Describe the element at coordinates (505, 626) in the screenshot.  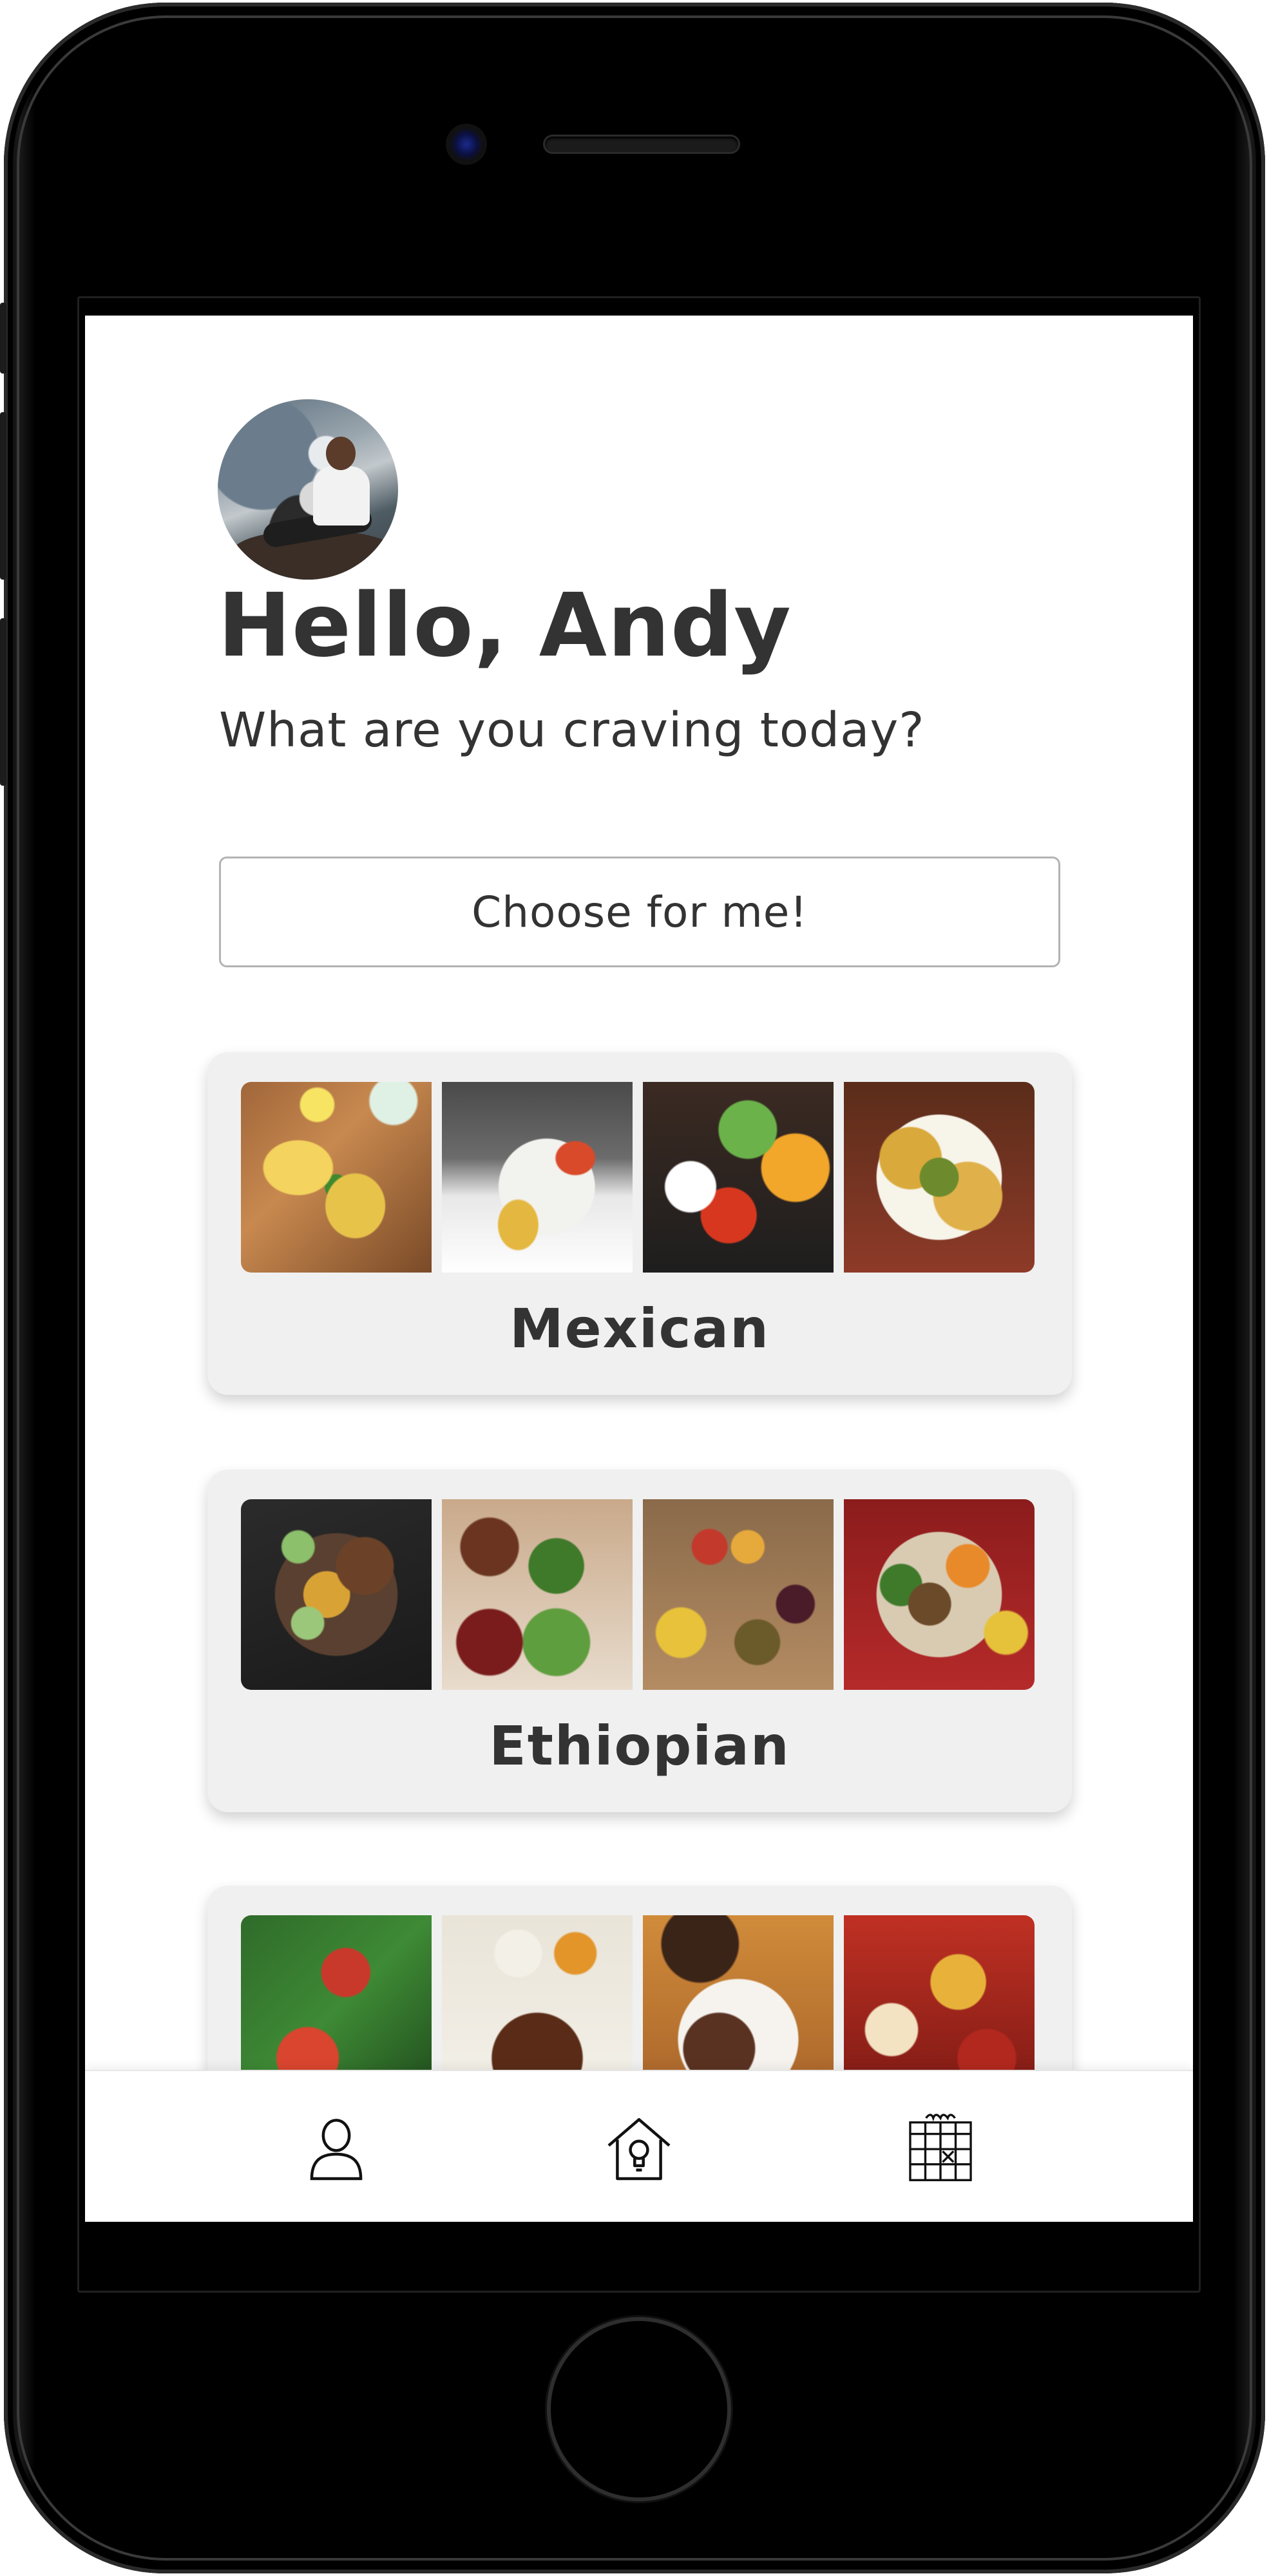
I see `page-title: Hello, Andy` at that location.